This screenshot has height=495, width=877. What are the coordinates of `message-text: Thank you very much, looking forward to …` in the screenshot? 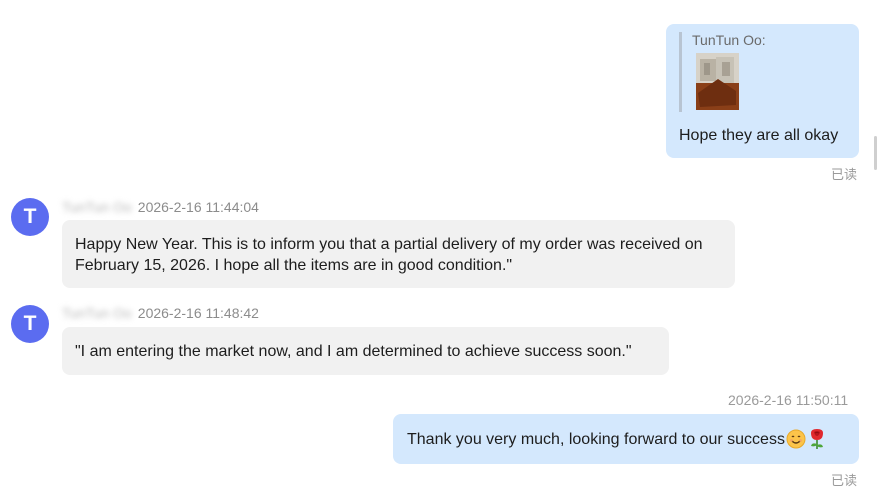 It's located at (596, 439).